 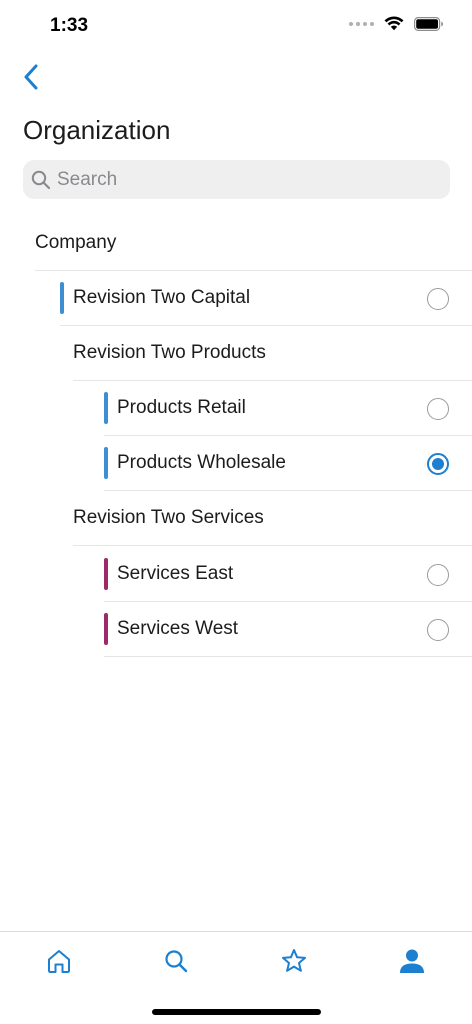 I want to click on status-icons, so click(x=396, y=23).